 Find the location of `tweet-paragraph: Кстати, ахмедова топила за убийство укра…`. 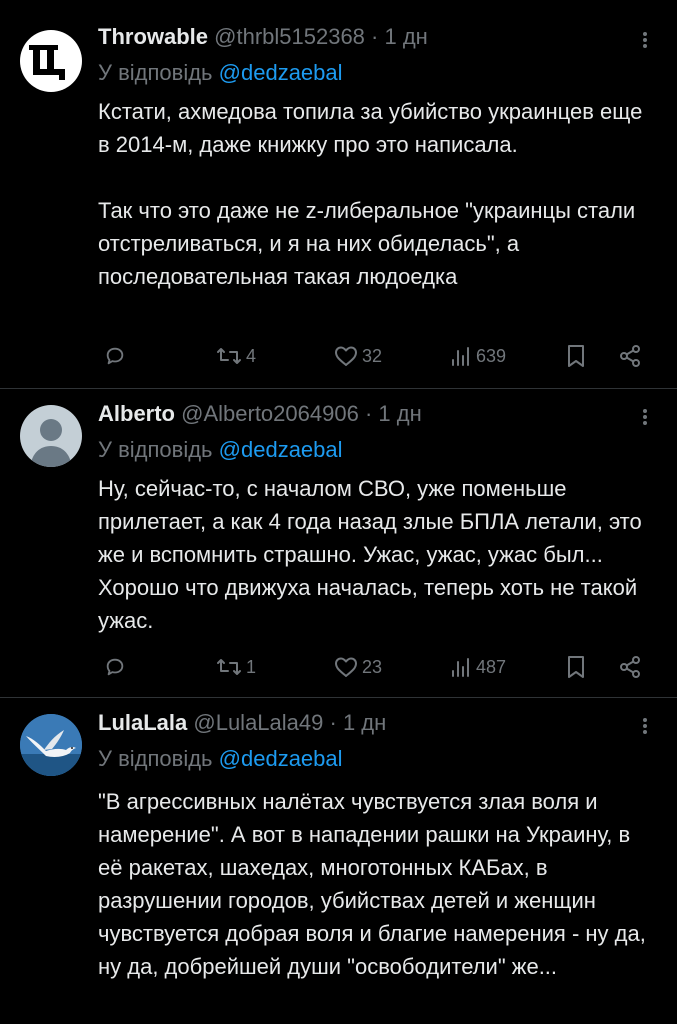

tweet-paragraph: Кстати, ахмедова топила за убийство укра… is located at coordinates (370, 128).